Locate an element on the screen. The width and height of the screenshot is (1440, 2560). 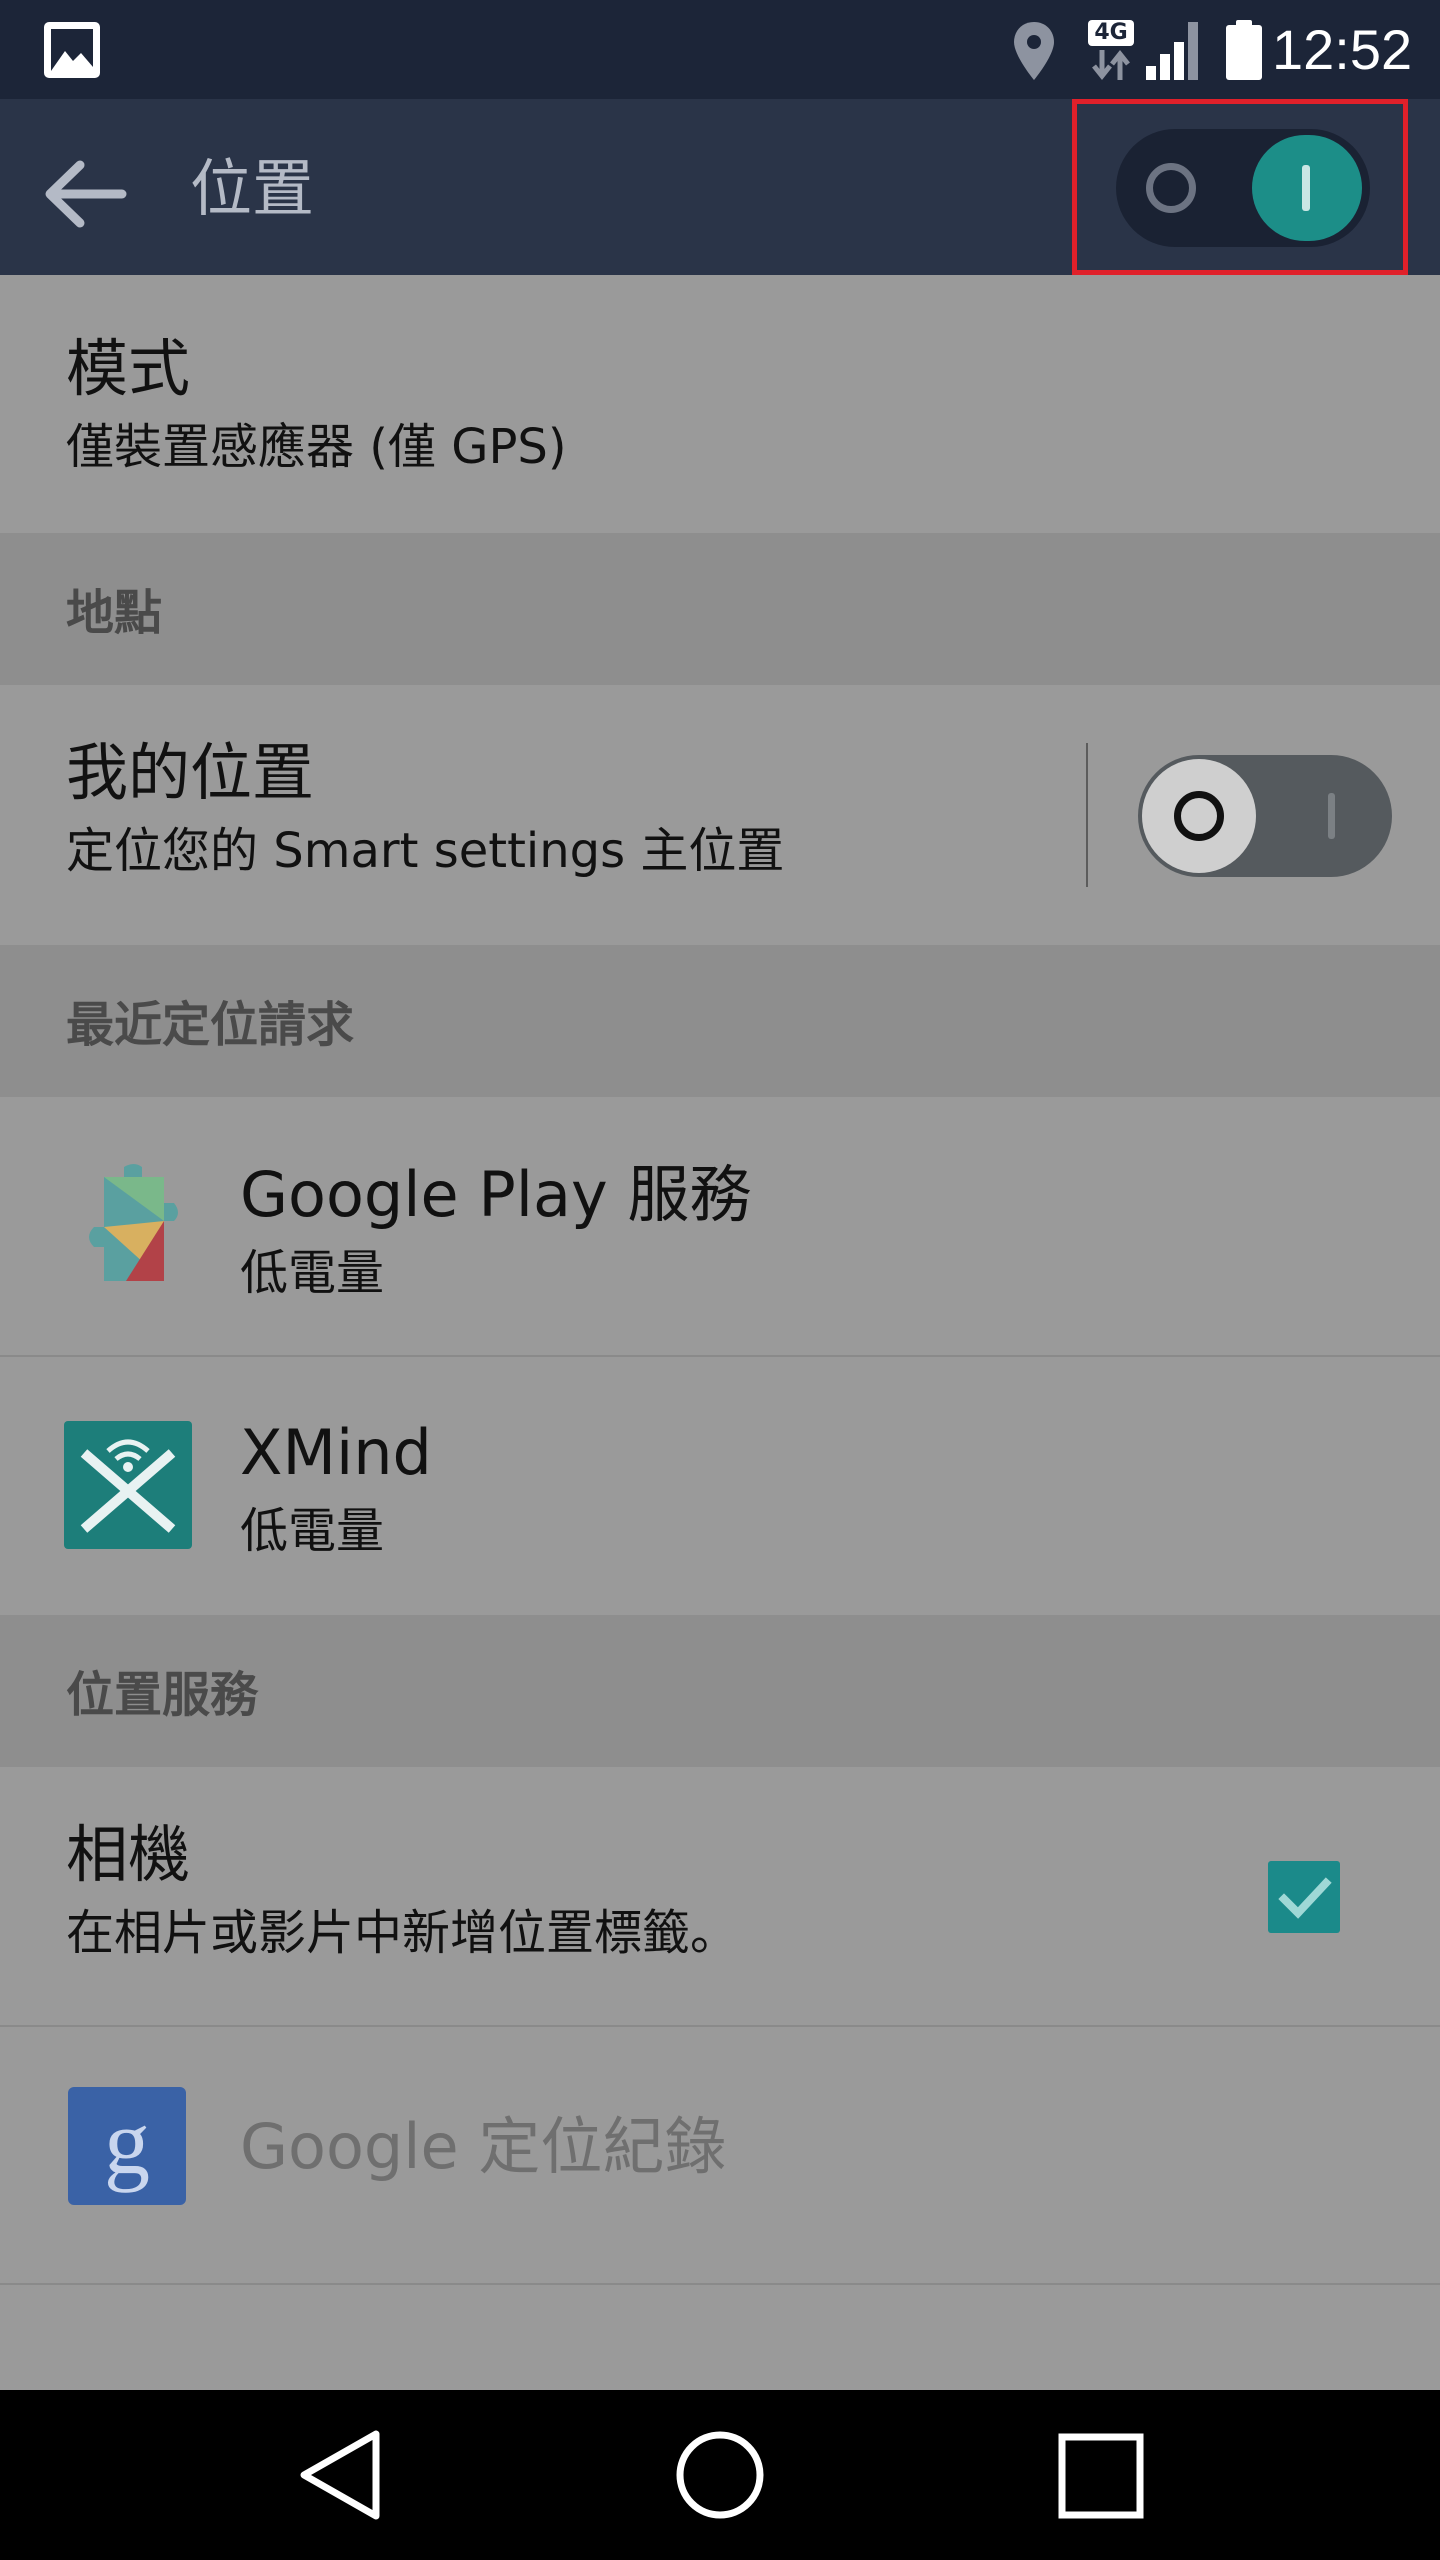
my-location-subtitle: 定位您的 Smart settings 主位置 is located at coordinates (425, 851).